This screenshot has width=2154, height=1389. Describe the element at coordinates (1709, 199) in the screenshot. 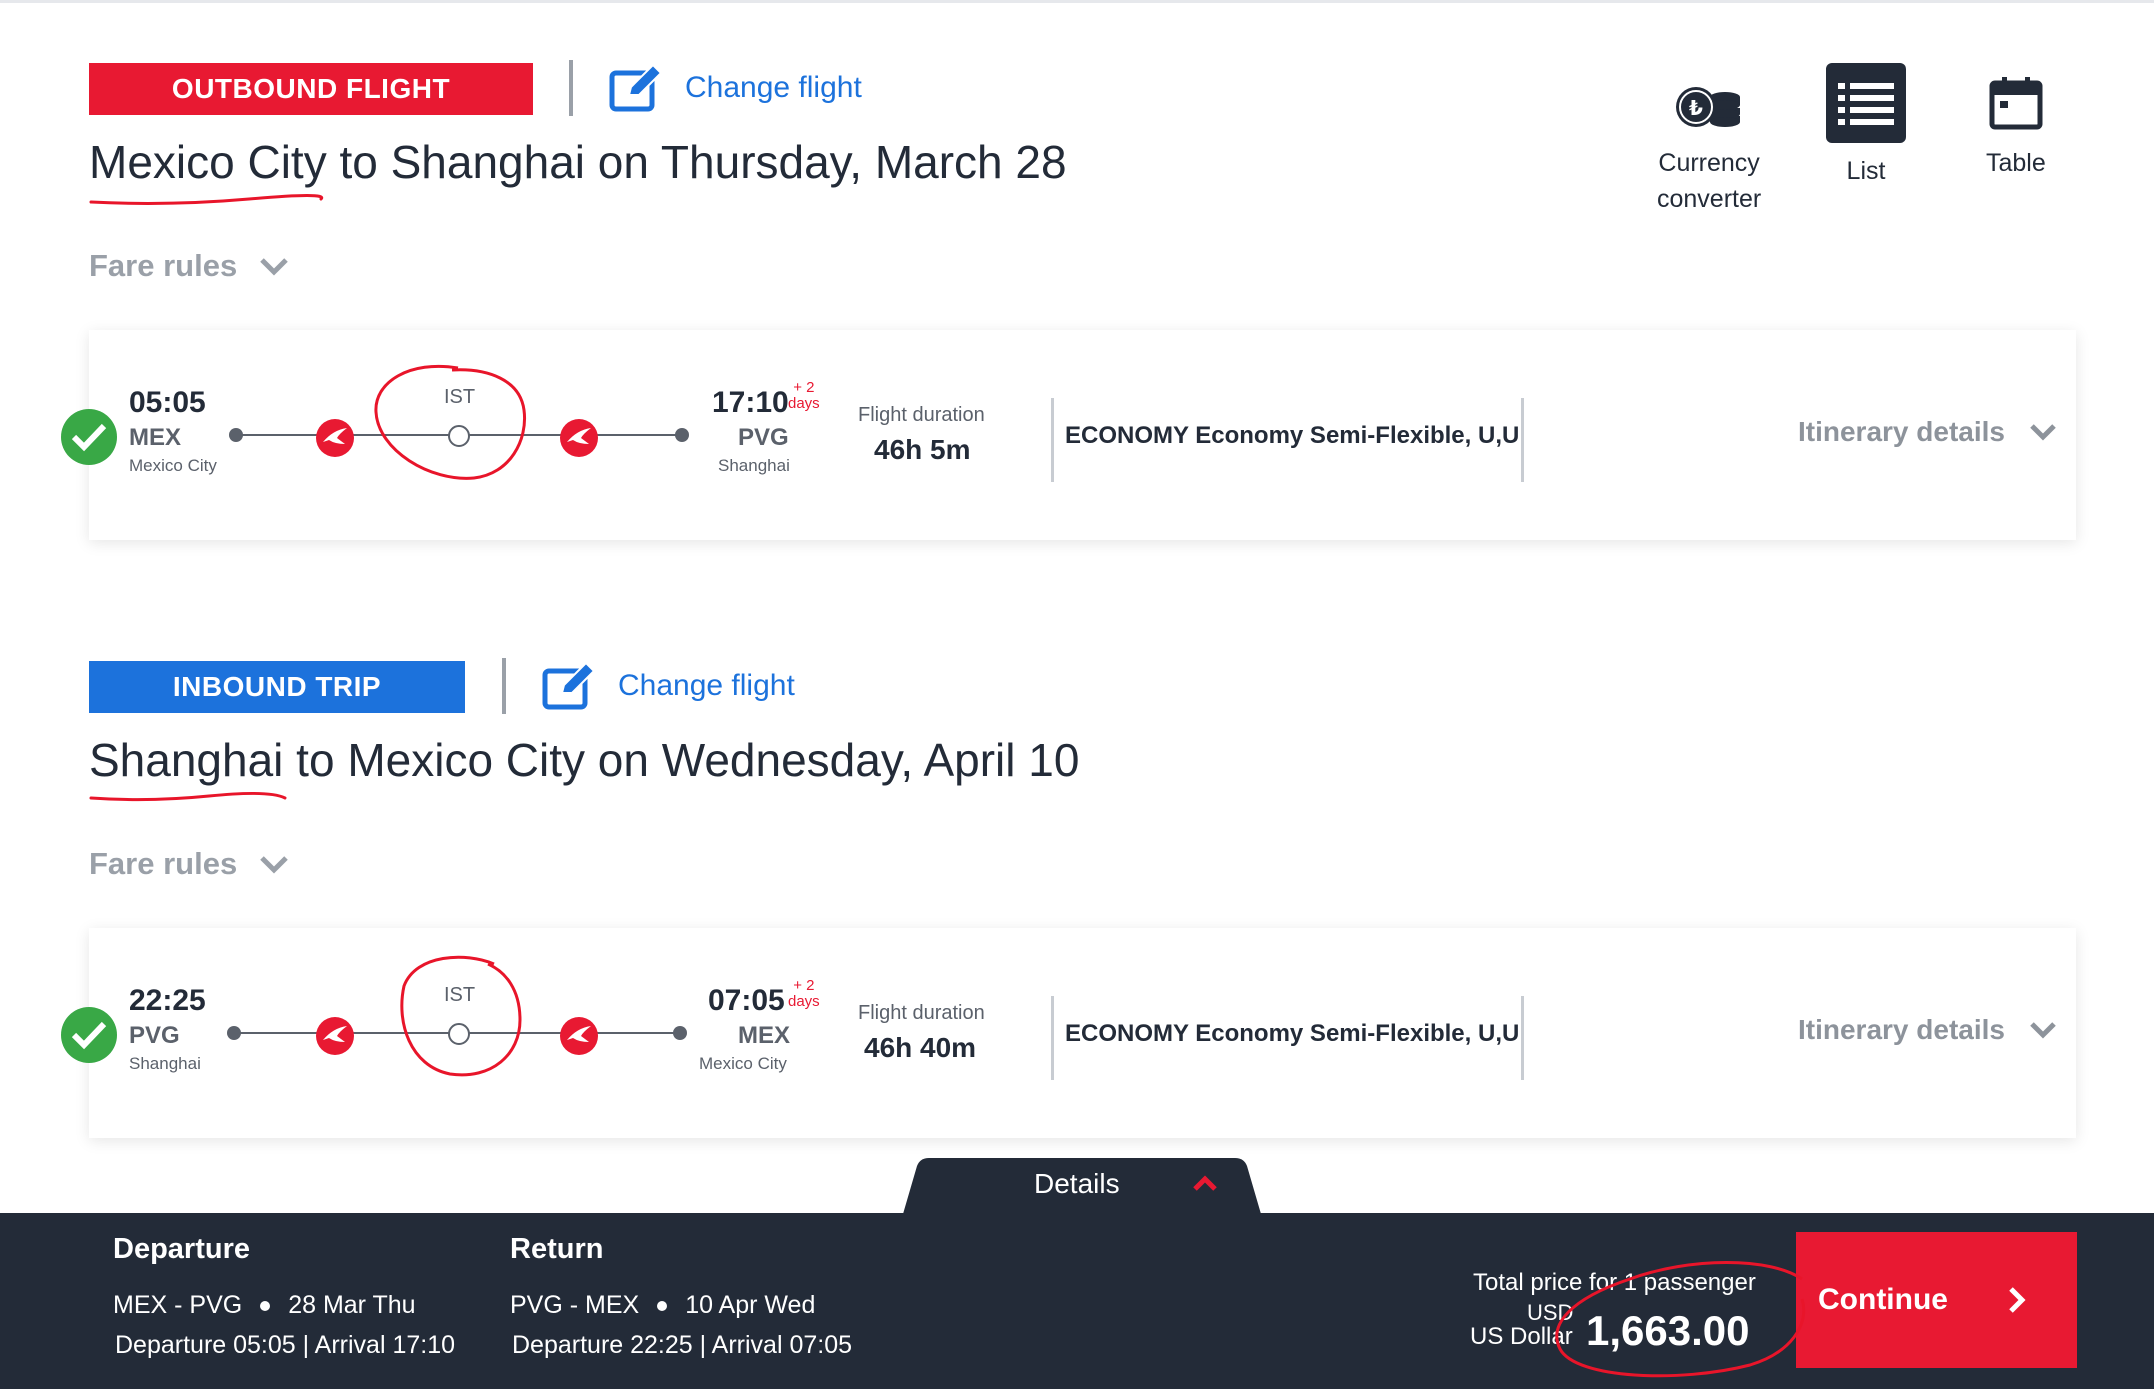

I see `currency-converter-label-2: converter` at that location.